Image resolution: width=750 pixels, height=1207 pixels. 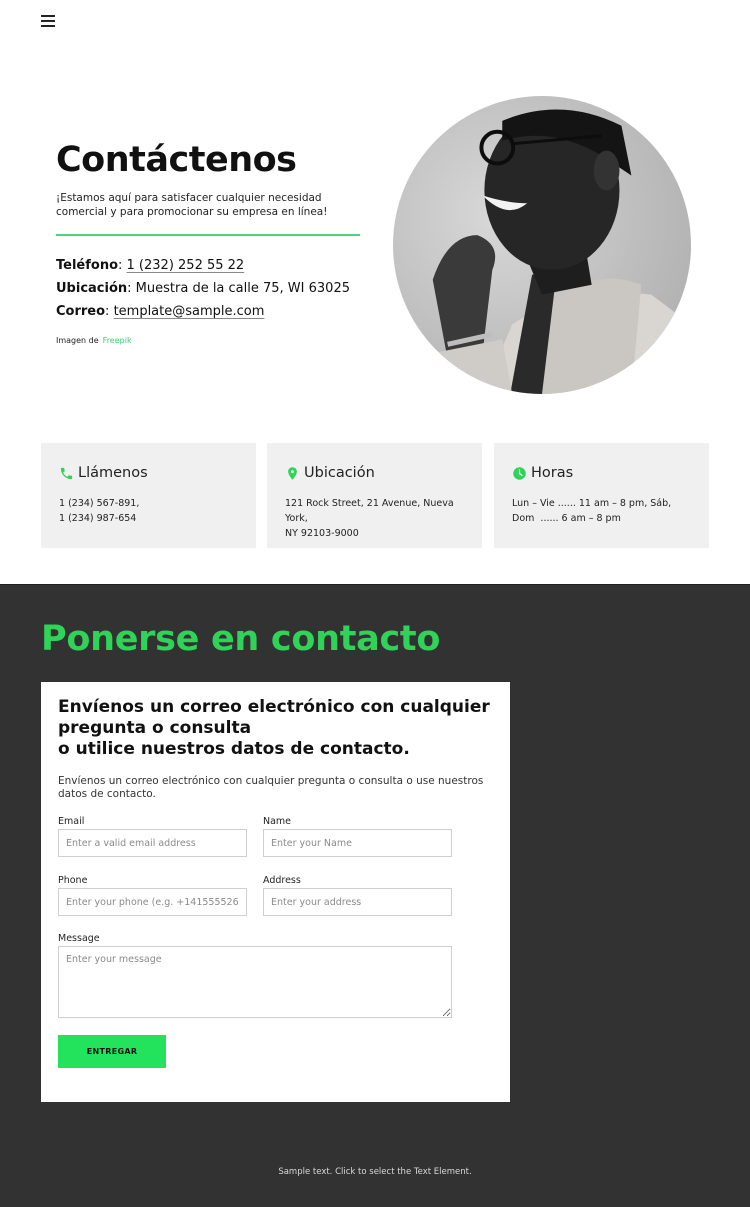 I want to click on email-label: Correo, so click(x=81, y=311).